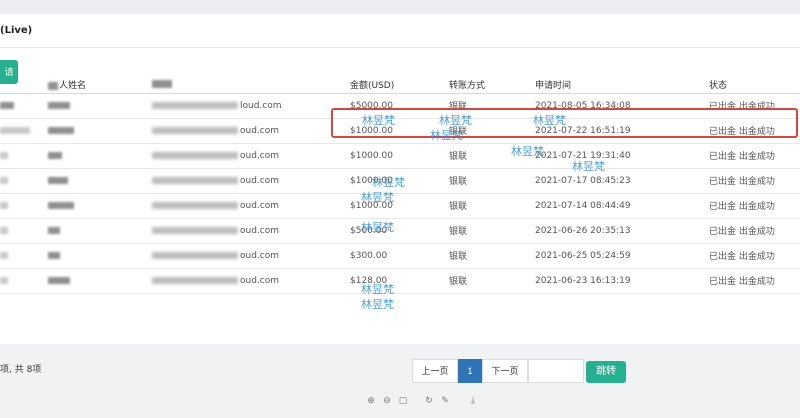 The height and width of the screenshot is (418, 800). I want to click on time-cell: 2021-06-25 05:24:59, so click(622, 256).